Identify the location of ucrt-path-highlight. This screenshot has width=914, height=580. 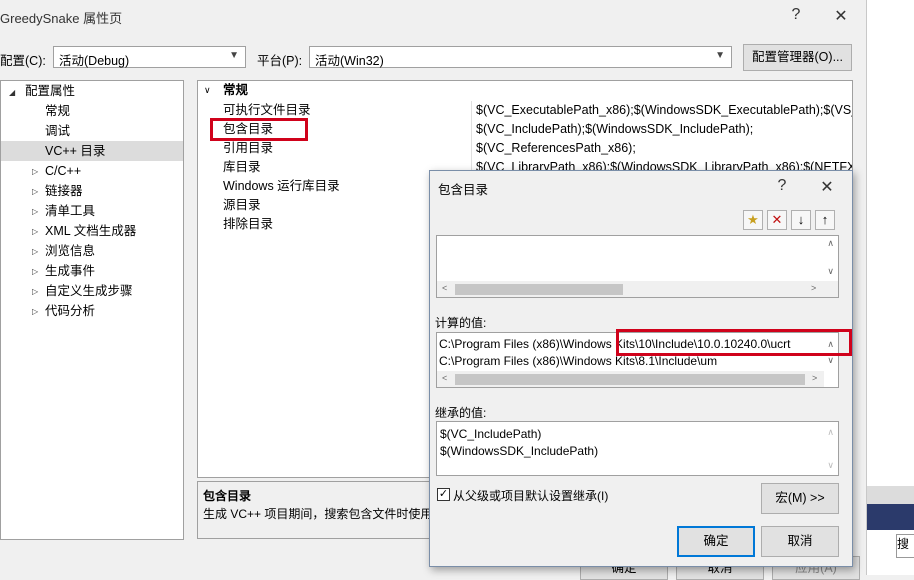
(734, 342).